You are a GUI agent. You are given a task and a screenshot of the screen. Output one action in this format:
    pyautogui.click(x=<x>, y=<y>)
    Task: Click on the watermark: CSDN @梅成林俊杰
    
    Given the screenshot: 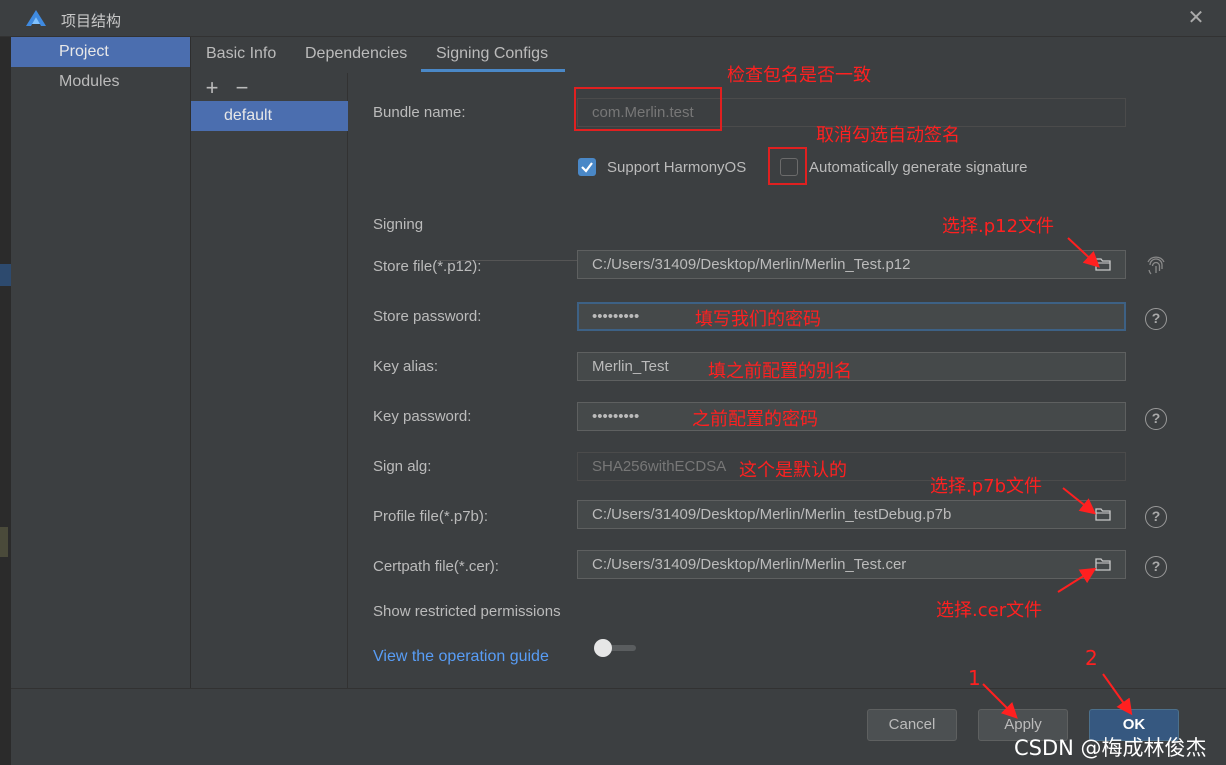 What is the action you would take?
    pyautogui.click(x=1110, y=748)
    